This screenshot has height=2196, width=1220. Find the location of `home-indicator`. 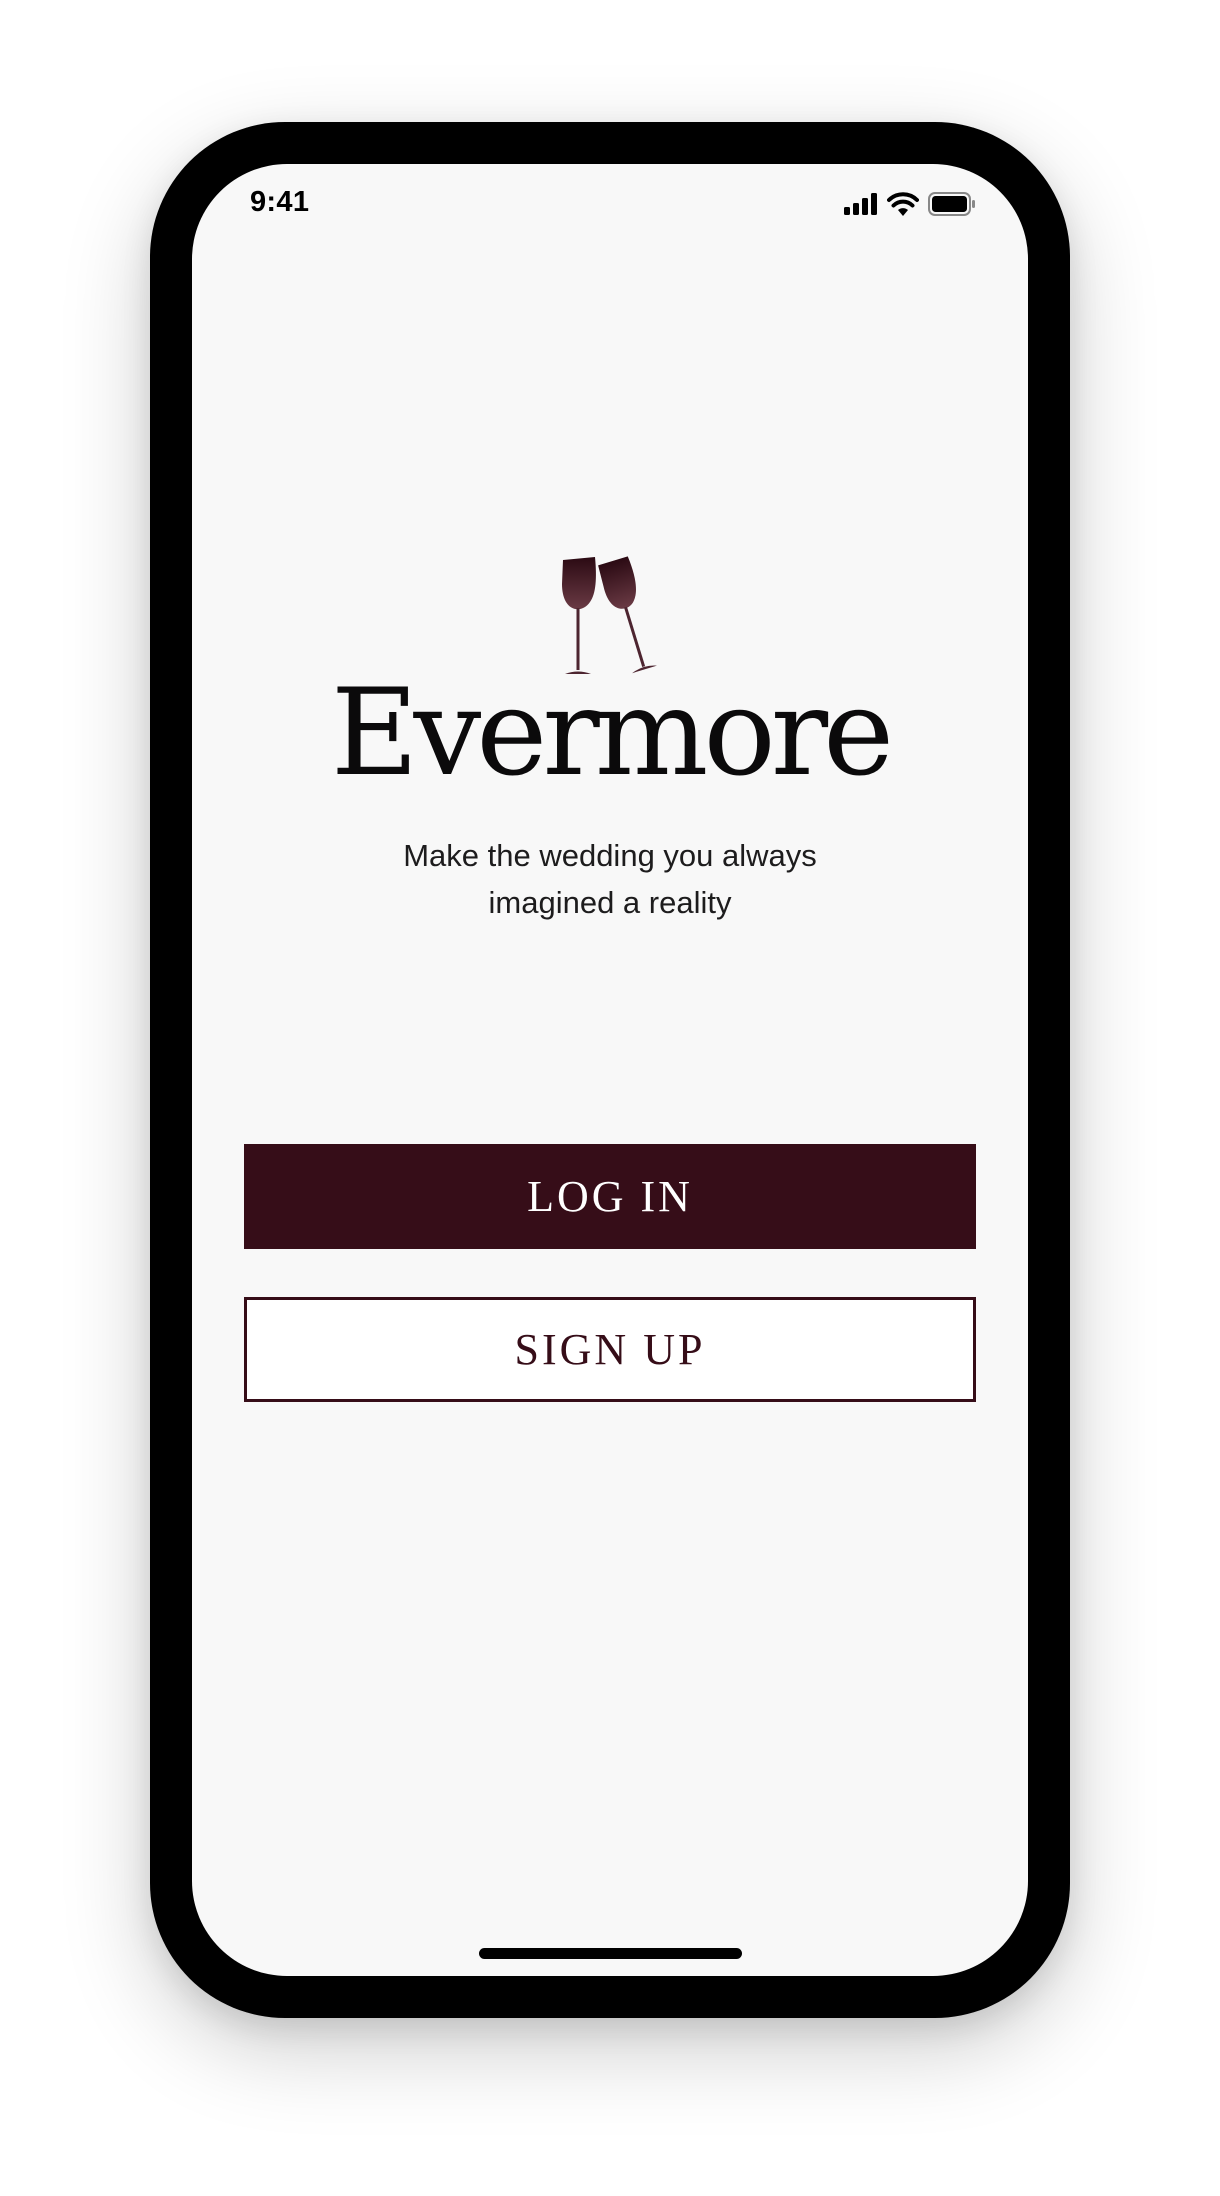

home-indicator is located at coordinates (610, 1953).